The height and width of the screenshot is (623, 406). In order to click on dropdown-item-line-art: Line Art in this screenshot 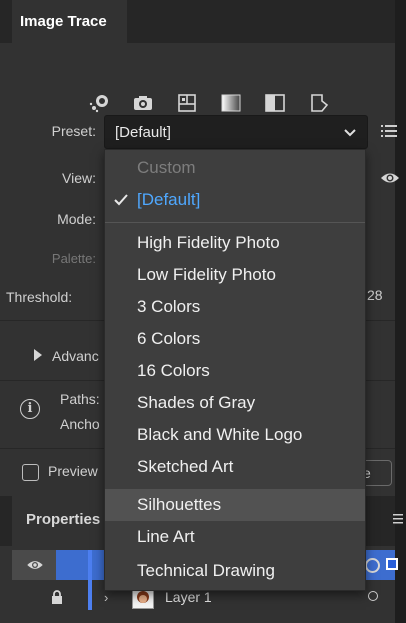, I will do `click(235, 537)`.